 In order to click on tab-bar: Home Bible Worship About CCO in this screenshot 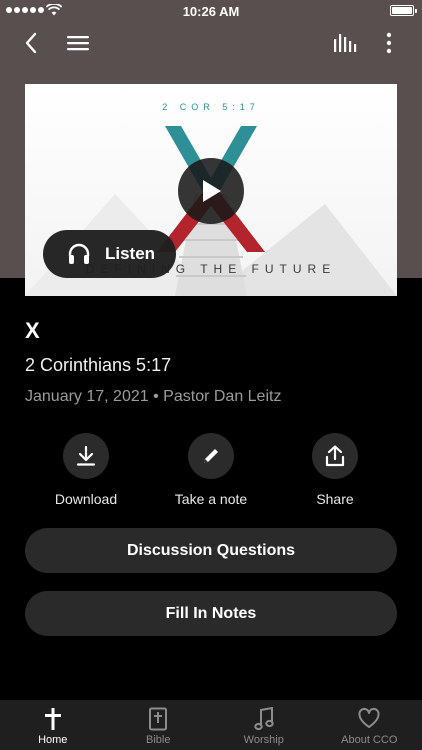, I will do `click(211, 725)`.